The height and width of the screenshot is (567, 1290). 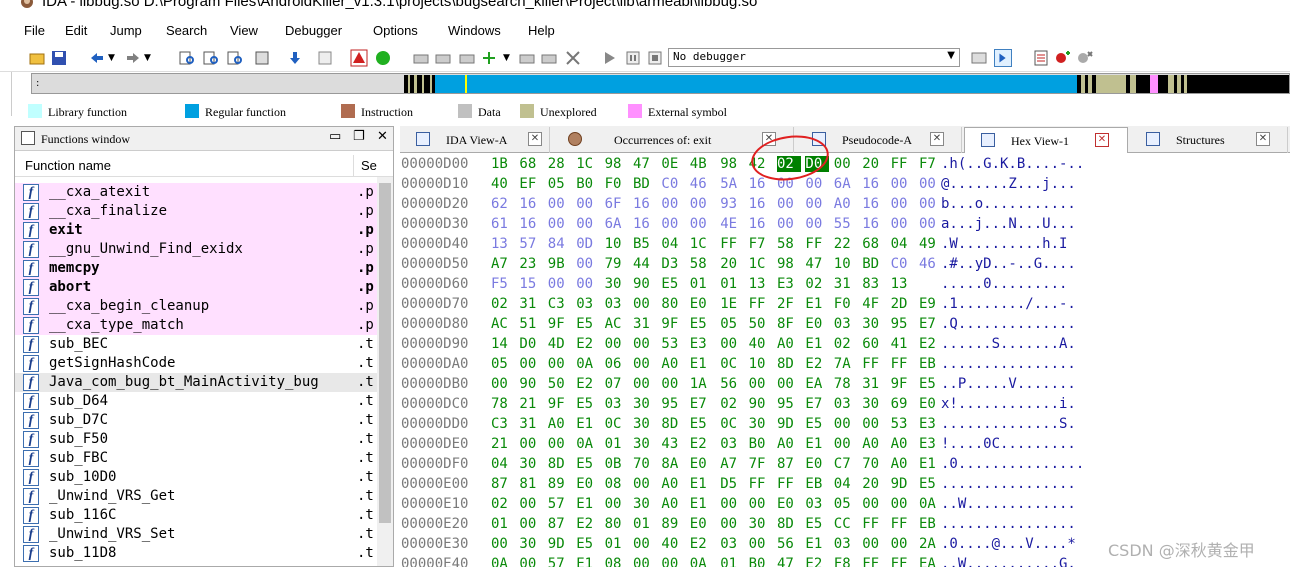 What do you see at coordinates (549, 58) in the screenshot?
I see `array-icon` at bounding box center [549, 58].